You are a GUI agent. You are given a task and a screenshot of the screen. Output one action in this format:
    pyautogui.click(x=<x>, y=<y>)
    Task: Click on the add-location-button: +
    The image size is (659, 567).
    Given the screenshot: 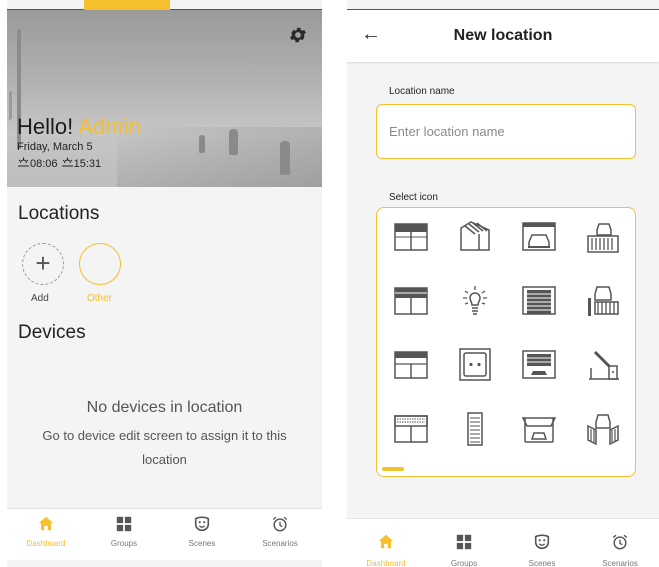 What is the action you would take?
    pyautogui.click(x=43, y=264)
    